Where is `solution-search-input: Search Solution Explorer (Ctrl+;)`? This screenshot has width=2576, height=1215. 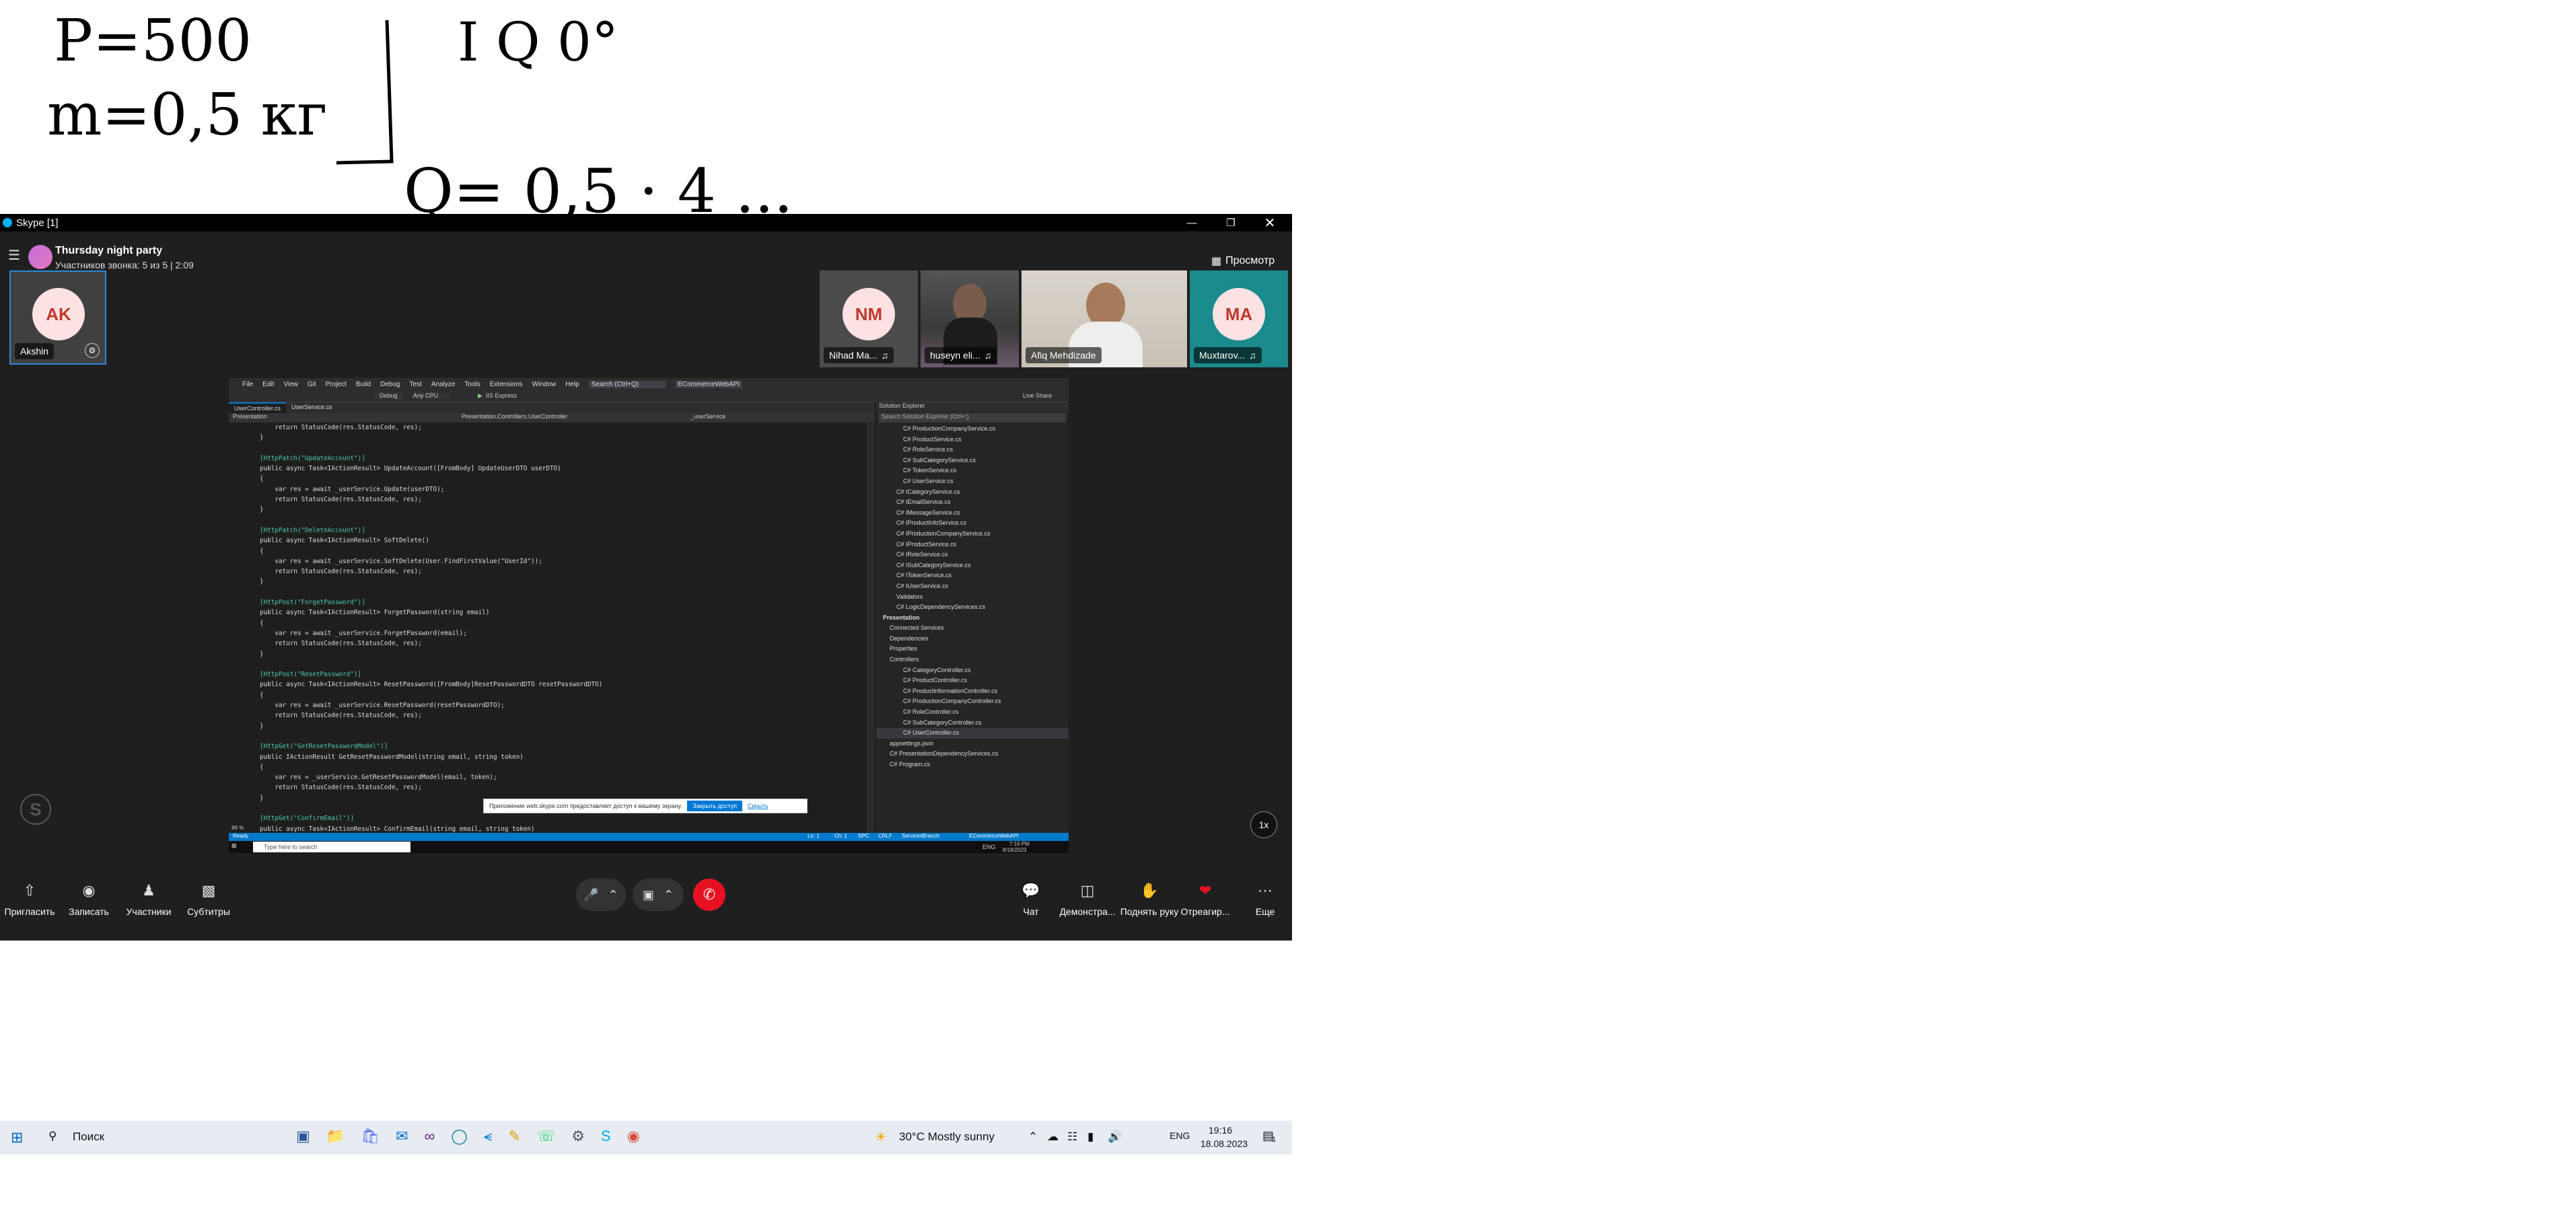
solution-search-input: Search Solution Explorer (Ctrl+;) is located at coordinates (972, 417).